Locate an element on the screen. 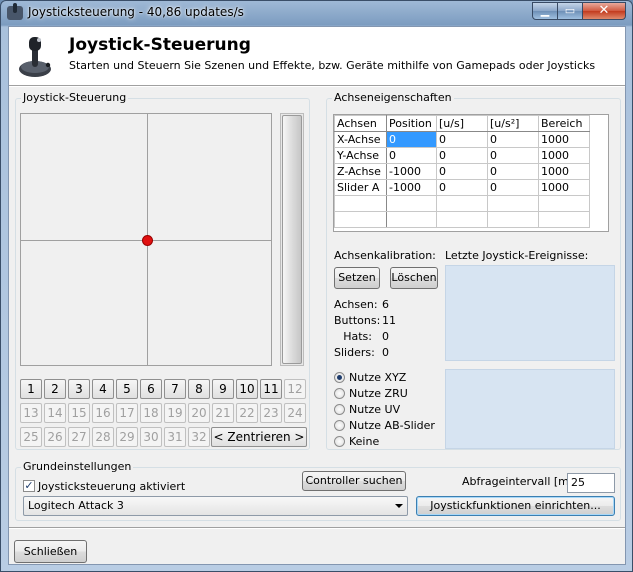  joystick-button-indicator: 22 is located at coordinates (247, 413).